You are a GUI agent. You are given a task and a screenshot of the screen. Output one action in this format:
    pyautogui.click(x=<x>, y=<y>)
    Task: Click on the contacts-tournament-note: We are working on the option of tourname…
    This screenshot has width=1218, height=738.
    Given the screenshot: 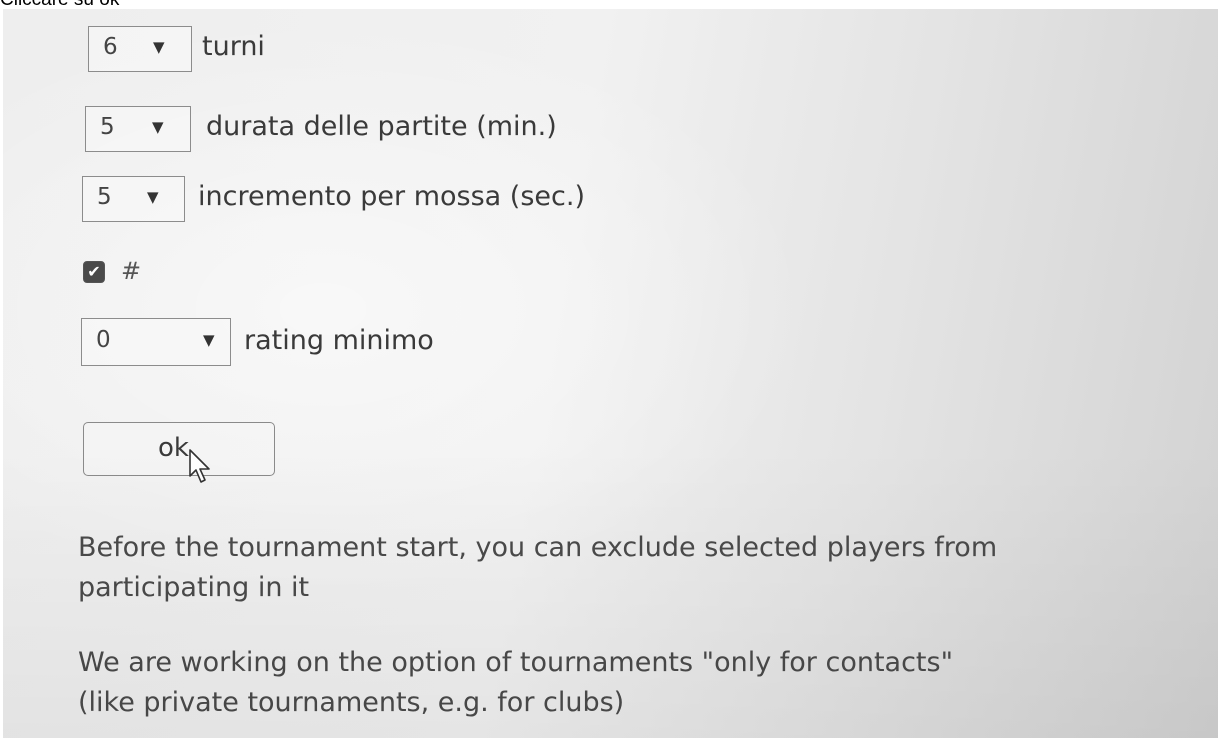 What is the action you would take?
    pyautogui.click(x=515, y=683)
    